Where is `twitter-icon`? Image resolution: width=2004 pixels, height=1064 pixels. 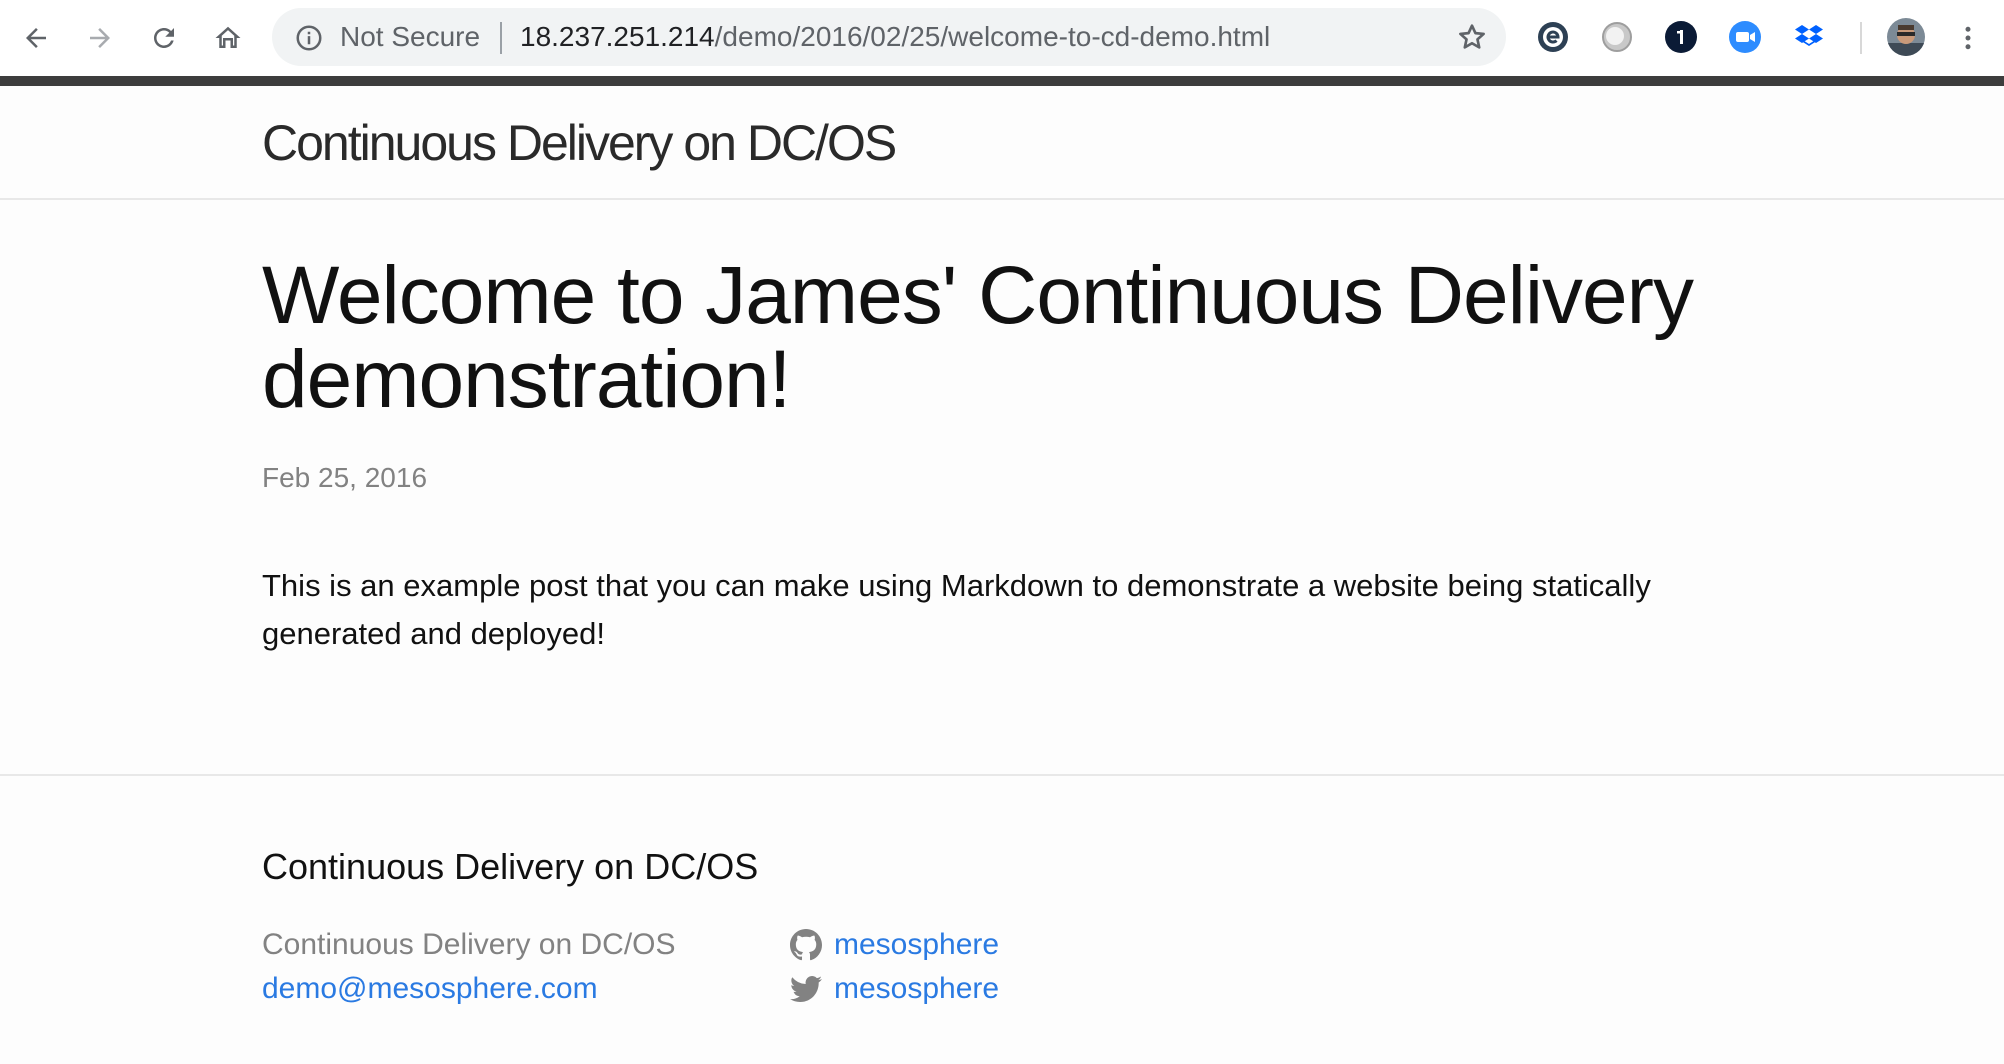
twitter-icon is located at coordinates (806, 988).